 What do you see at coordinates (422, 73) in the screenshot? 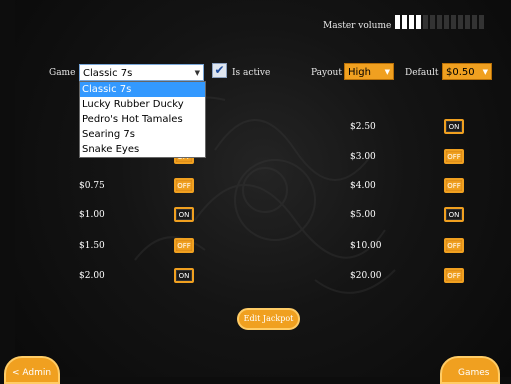
I see `default-label: Default` at bounding box center [422, 73].